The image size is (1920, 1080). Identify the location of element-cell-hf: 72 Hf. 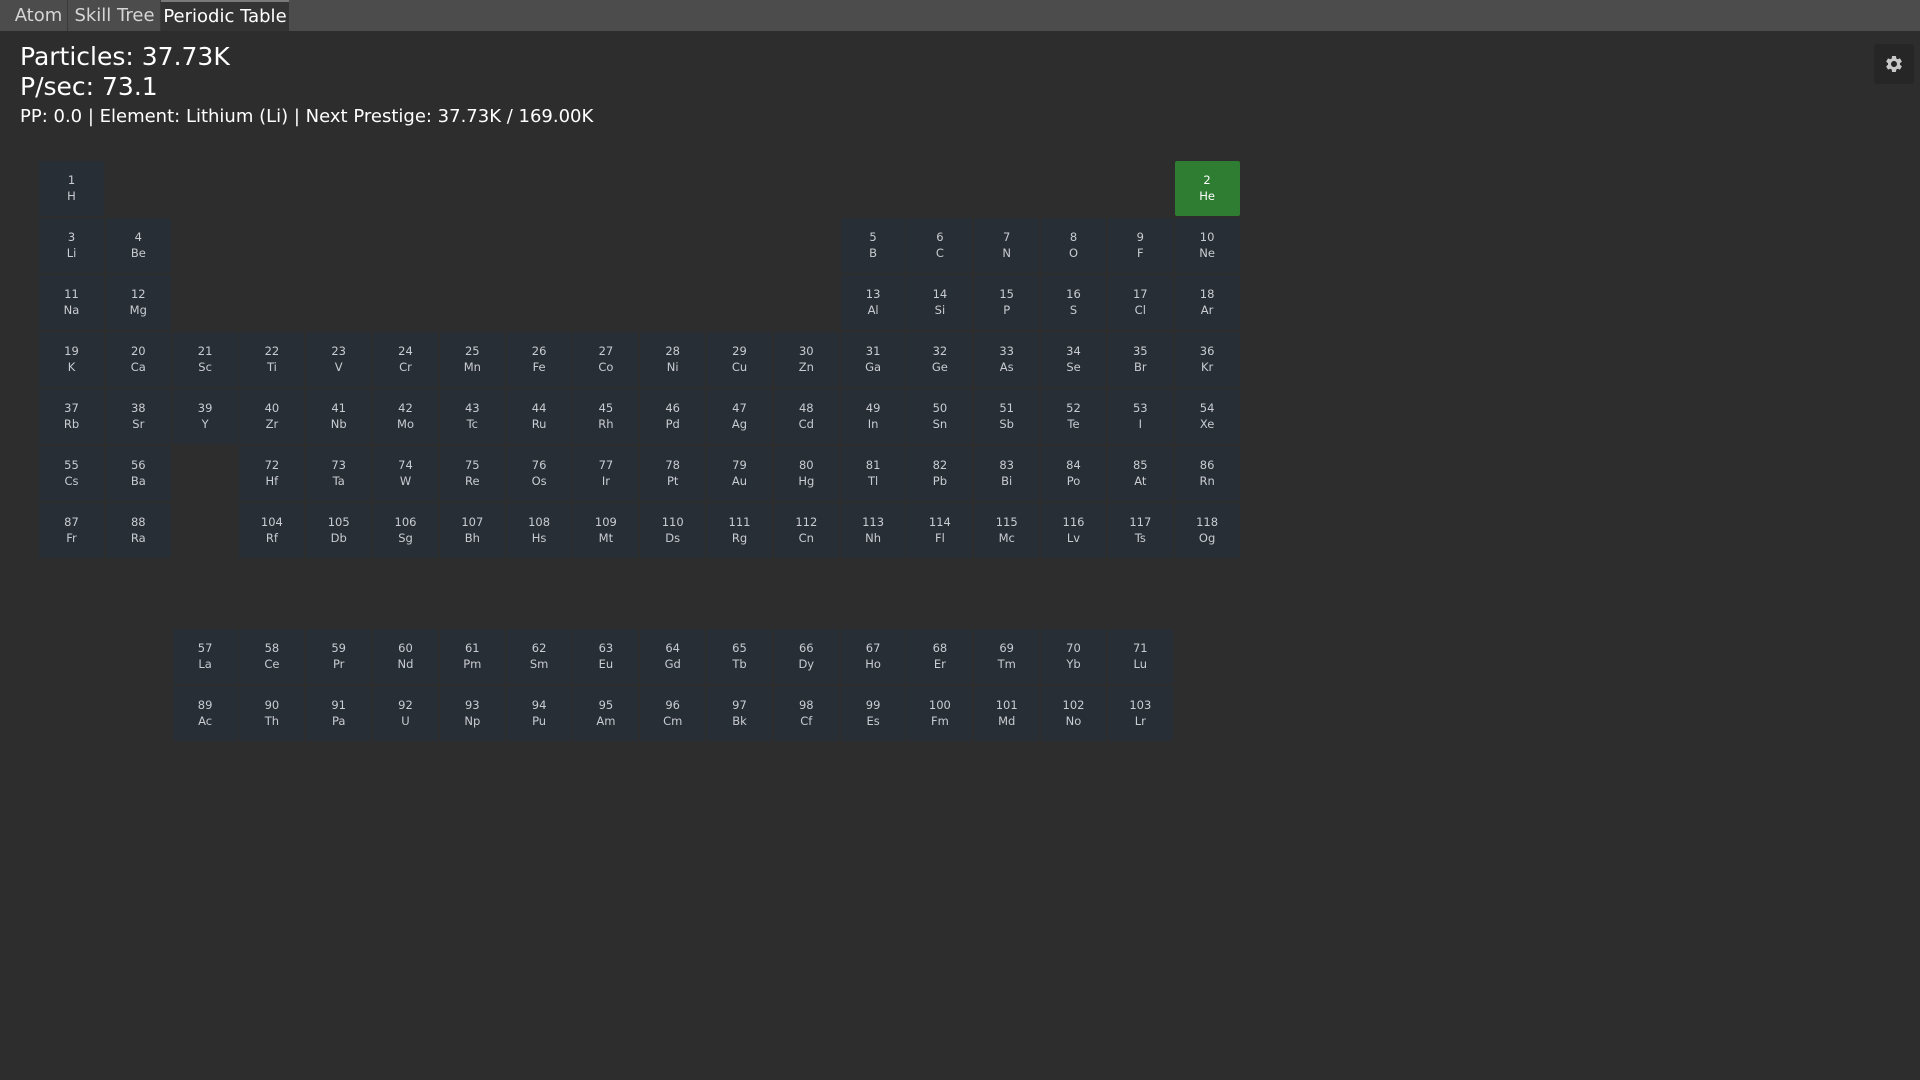
(272, 473).